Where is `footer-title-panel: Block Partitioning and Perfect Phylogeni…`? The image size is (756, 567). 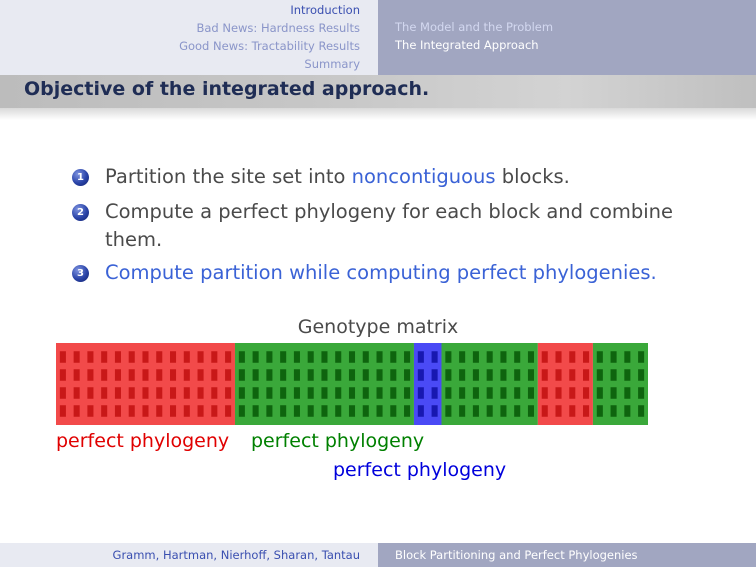 footer-title-panel: Block Partitioning and Perfect Phylogeni… is located at coordinates (567, 555).